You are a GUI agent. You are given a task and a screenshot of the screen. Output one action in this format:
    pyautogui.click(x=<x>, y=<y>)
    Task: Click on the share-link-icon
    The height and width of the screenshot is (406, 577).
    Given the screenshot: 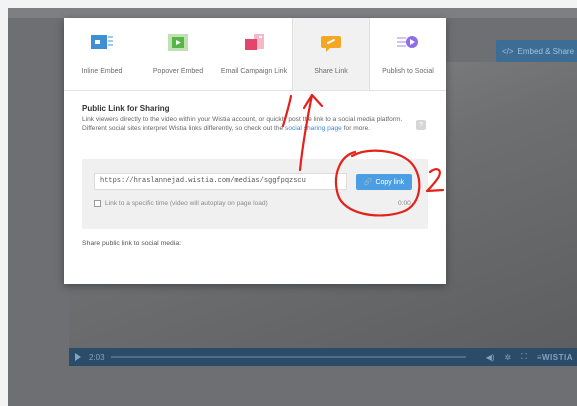 What is the action you would take?
    pyautogui.click(x=331, y=43)
    